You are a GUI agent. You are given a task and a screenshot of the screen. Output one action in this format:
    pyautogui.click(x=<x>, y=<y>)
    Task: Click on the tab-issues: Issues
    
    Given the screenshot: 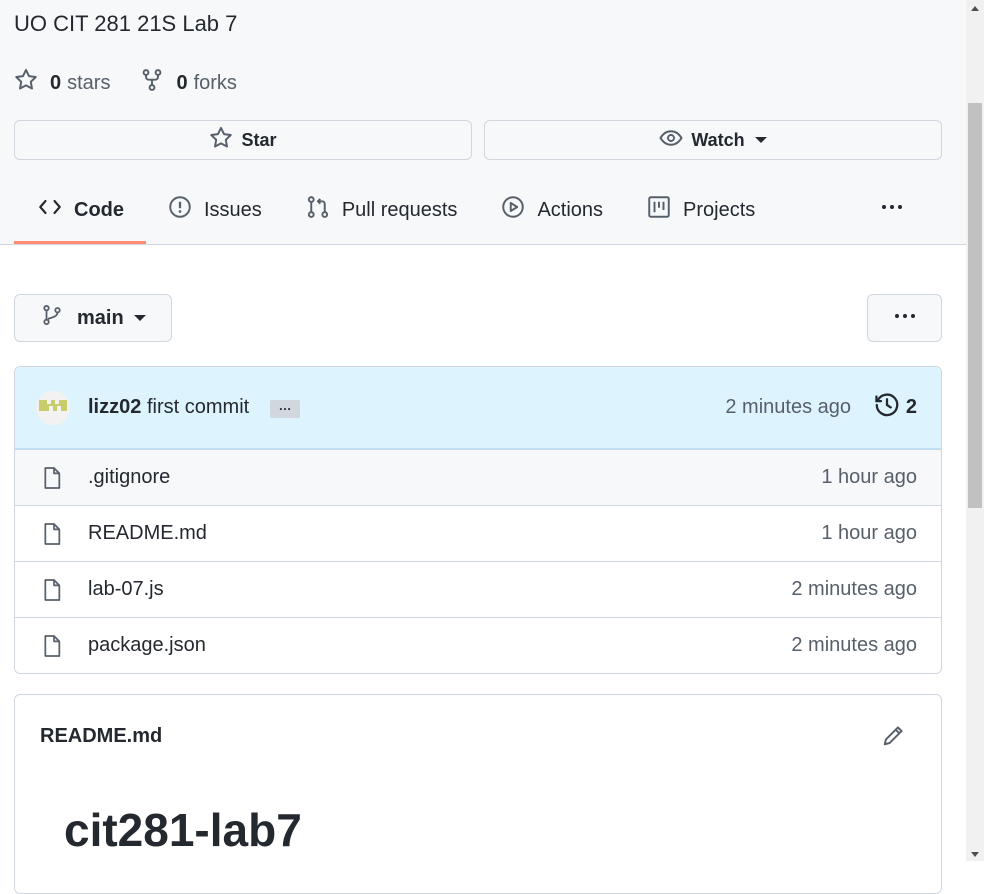 What is the action you would take?
    pyautogui.click(x=215, y=210)
    